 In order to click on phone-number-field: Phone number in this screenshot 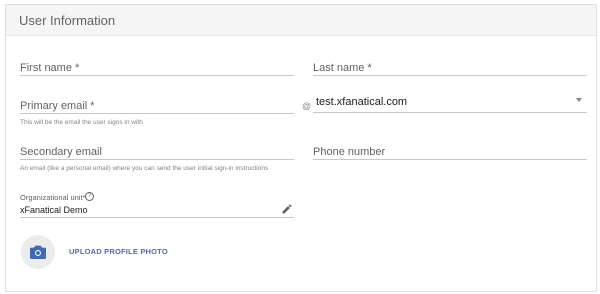, I will do `click(450, 153)`.